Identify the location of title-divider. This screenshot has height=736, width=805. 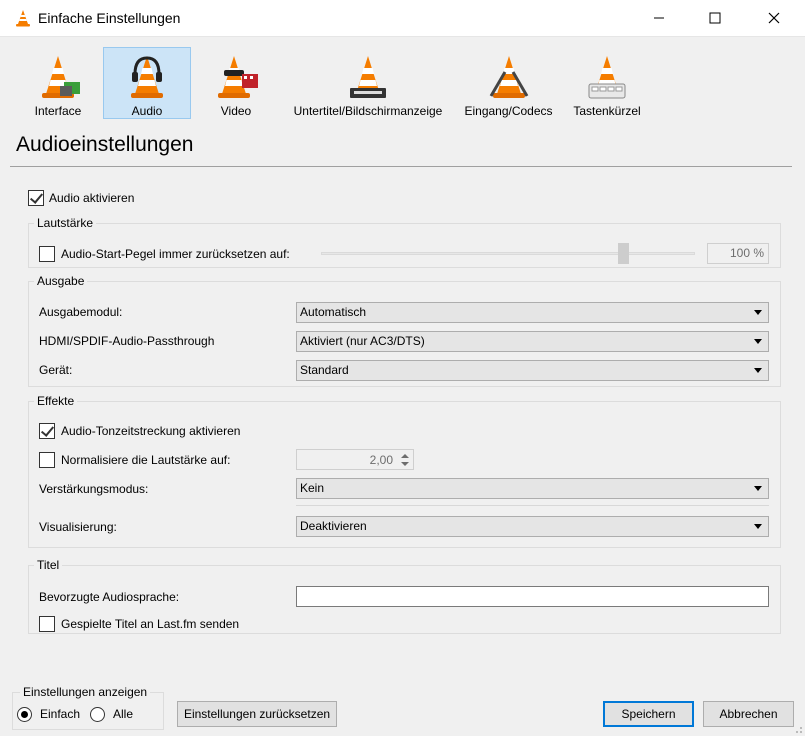
(401, 166).